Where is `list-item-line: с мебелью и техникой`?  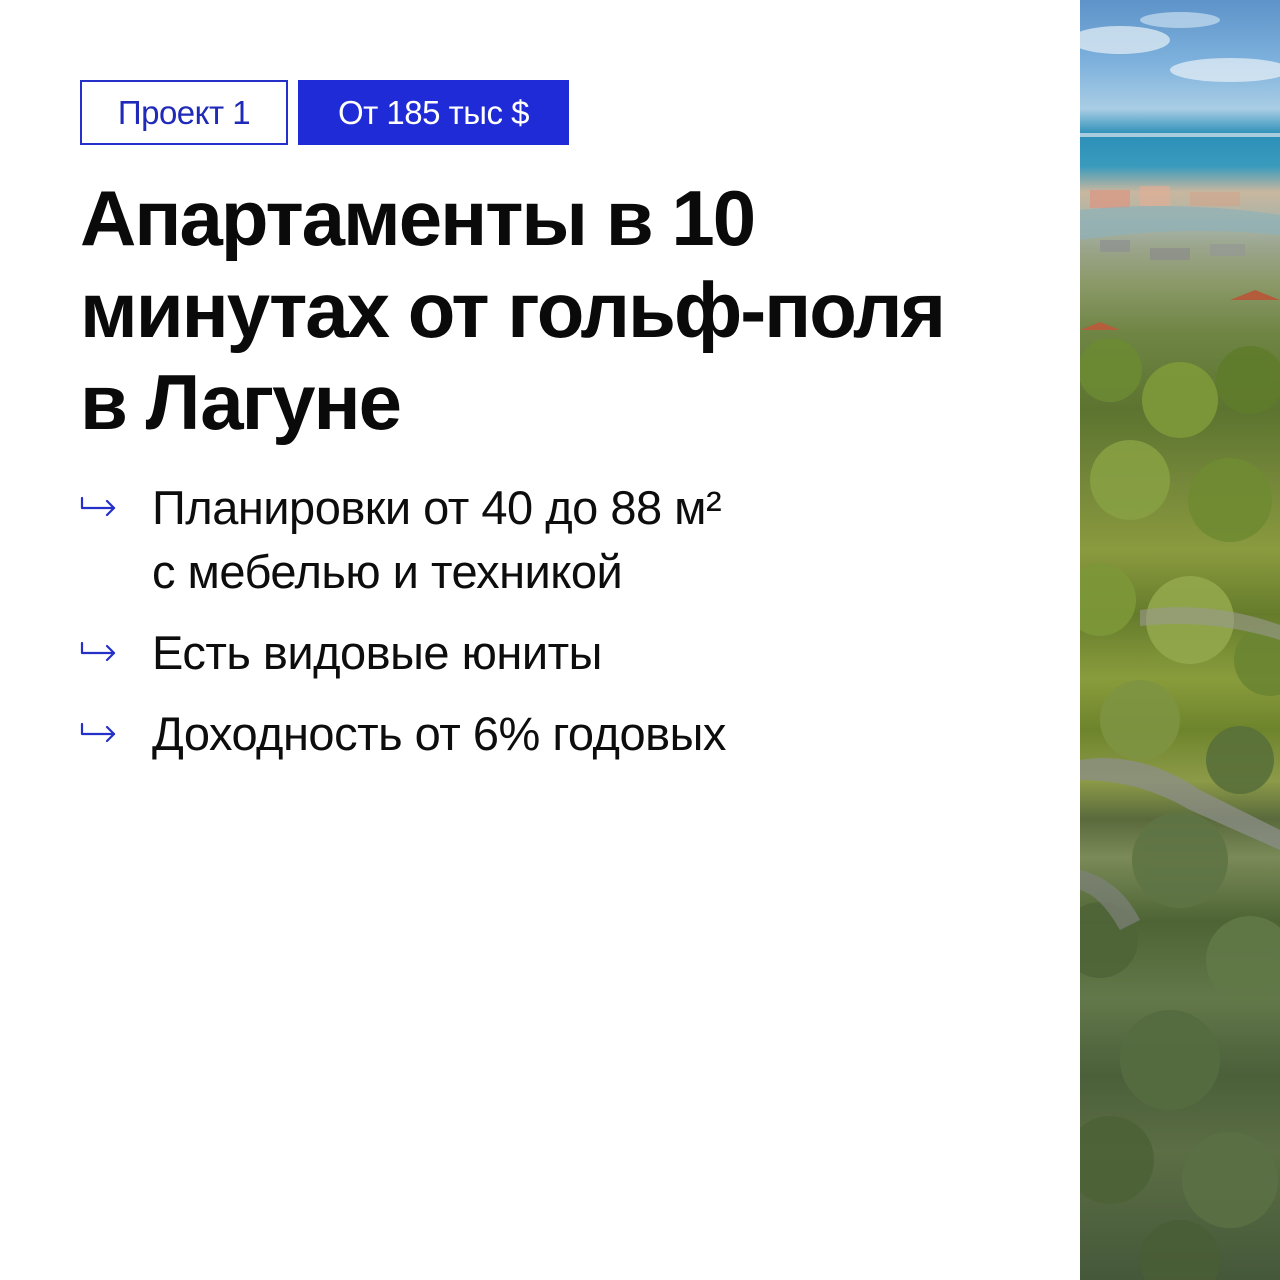
list-item-line: с мебелью и техникой is located at coordinates (387, 571).